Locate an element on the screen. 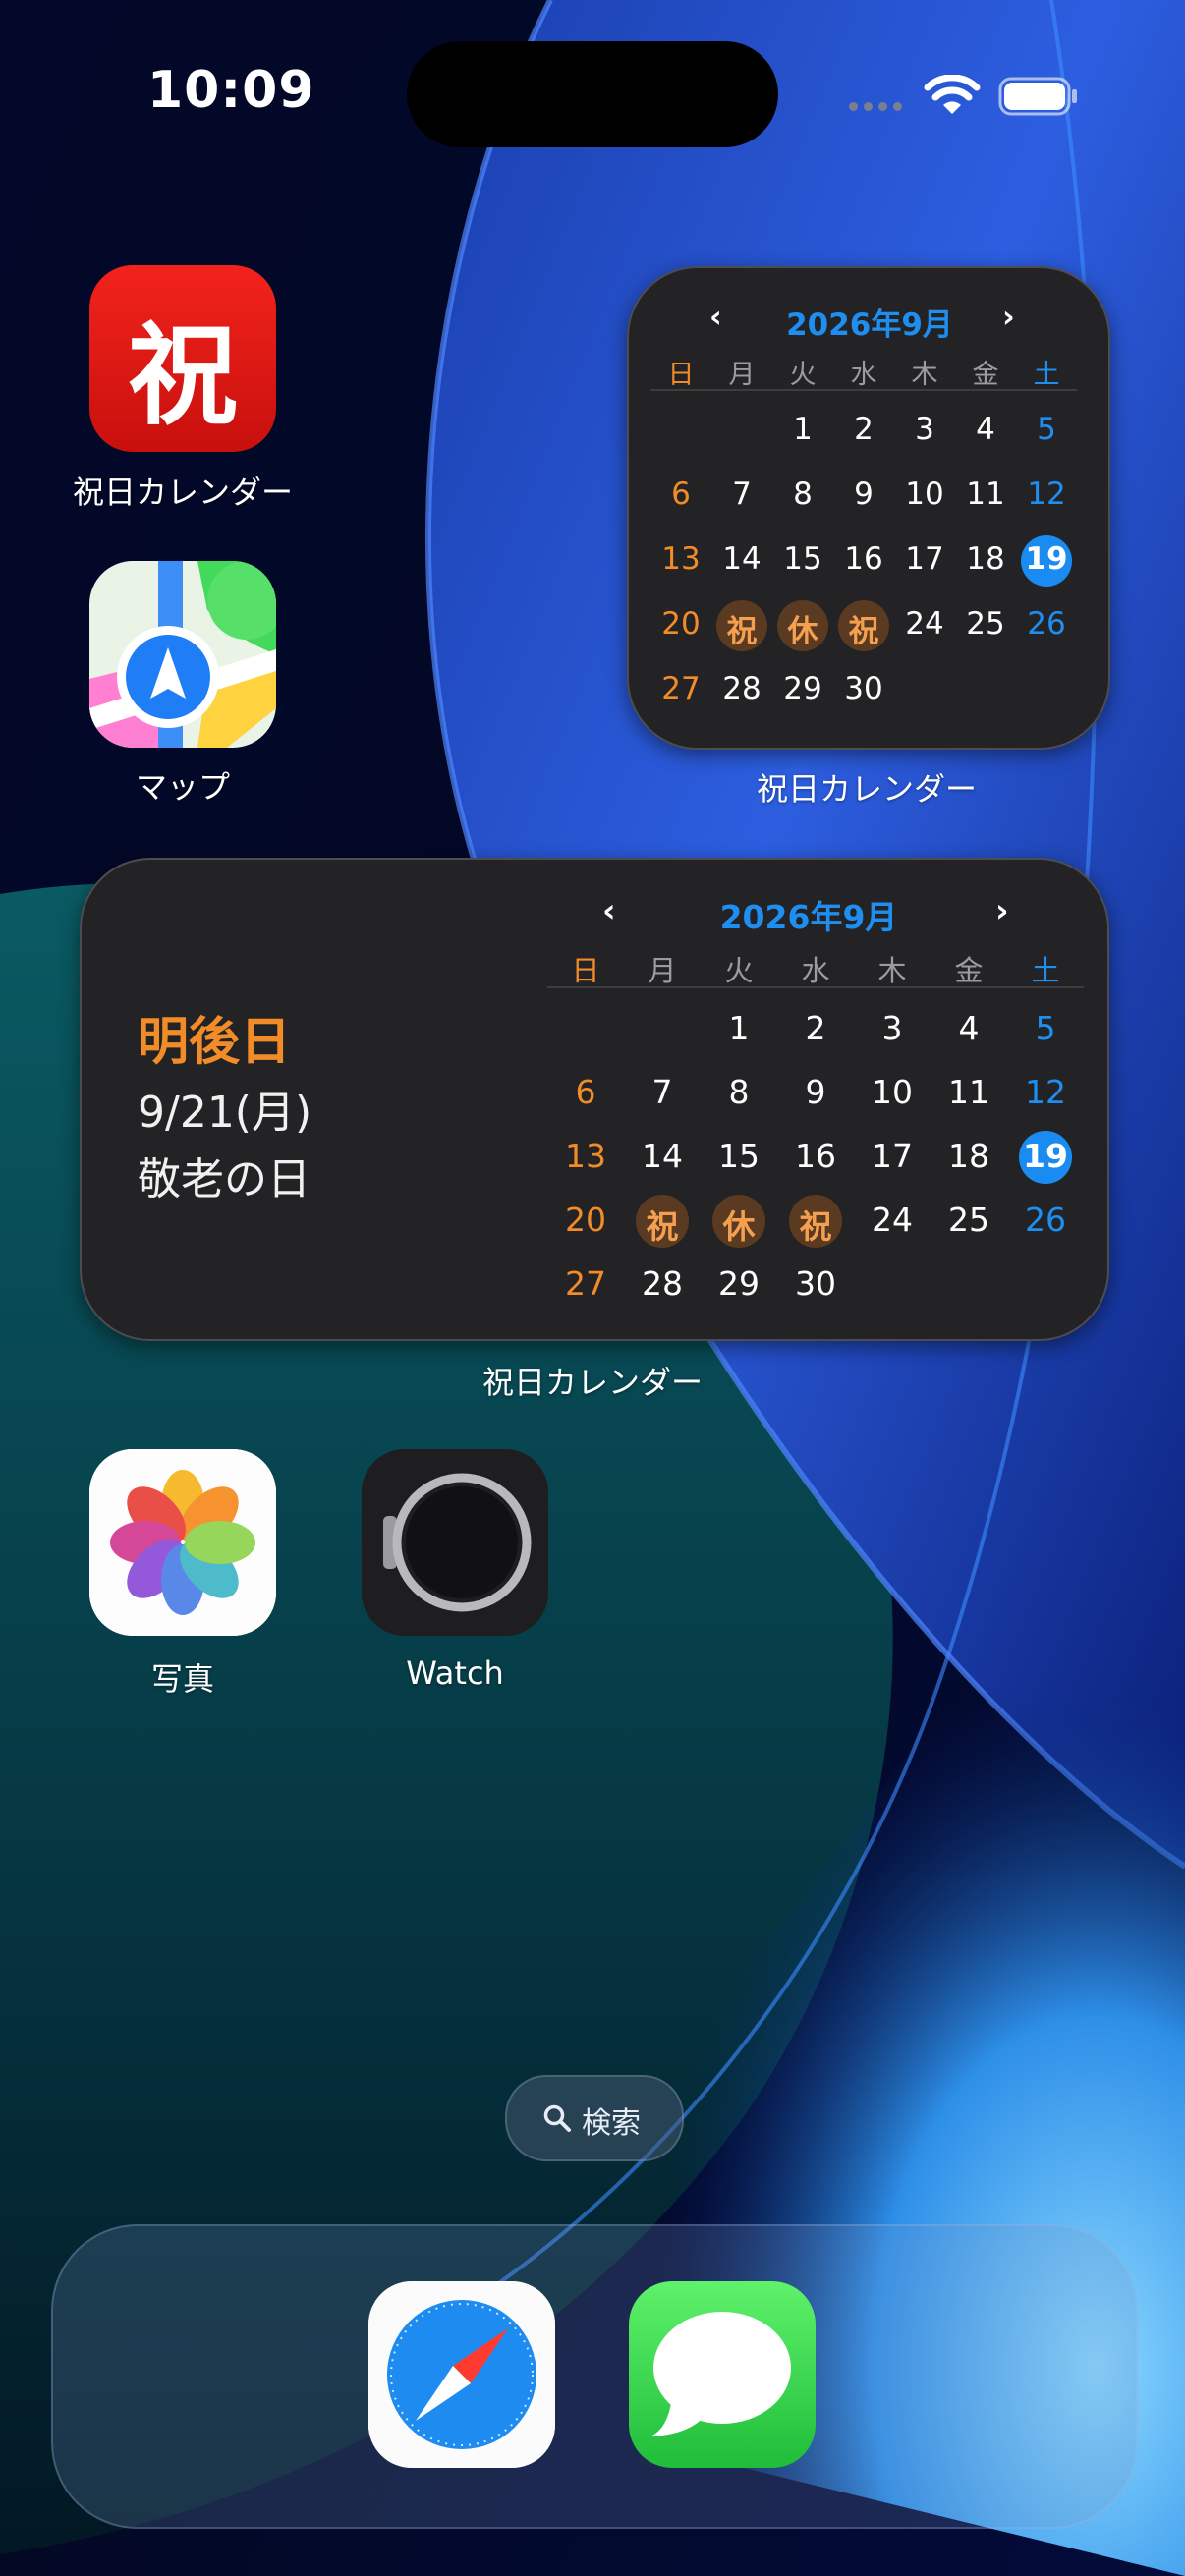 Image resolution: width=1185 pixels, height=2576 pixels. photos-app-label: 写真 is located at coordinates (182, 1679).